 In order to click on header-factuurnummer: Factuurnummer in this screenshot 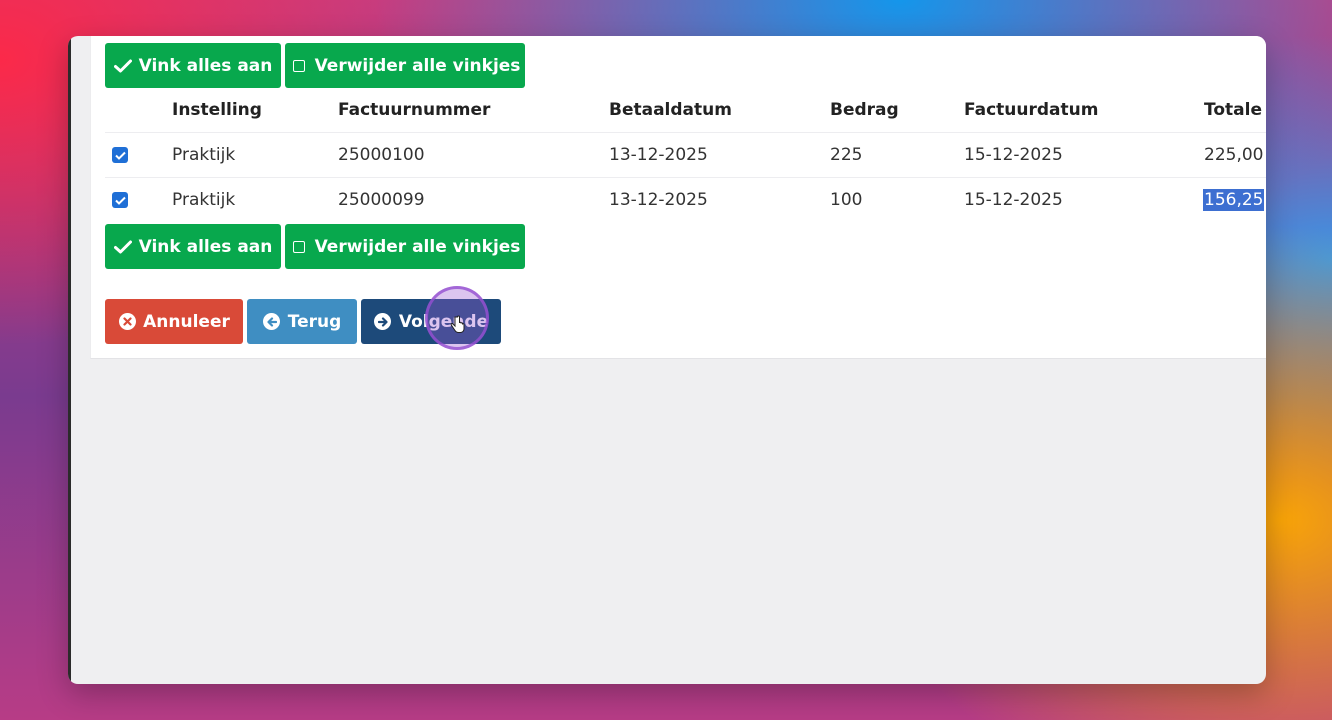, I will do `click(414, 110)`.